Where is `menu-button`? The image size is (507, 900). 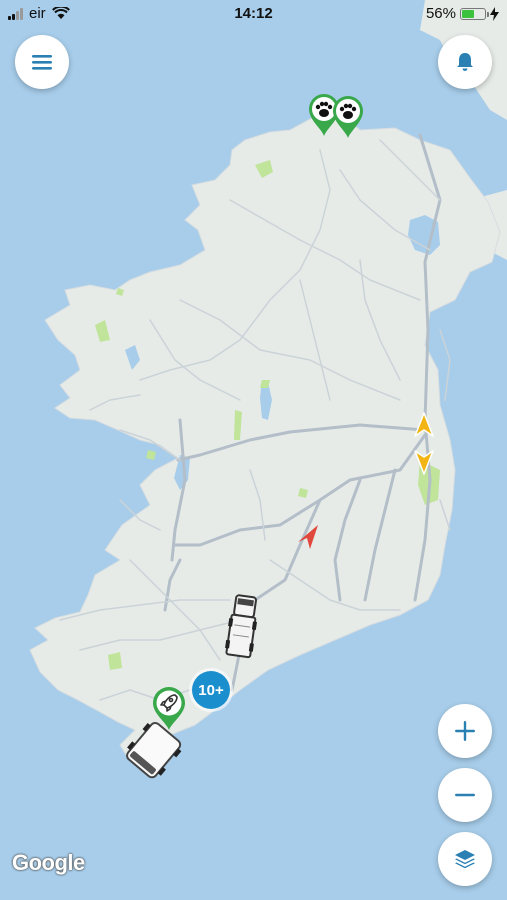 menu-button is located at coordinates (42, 62).